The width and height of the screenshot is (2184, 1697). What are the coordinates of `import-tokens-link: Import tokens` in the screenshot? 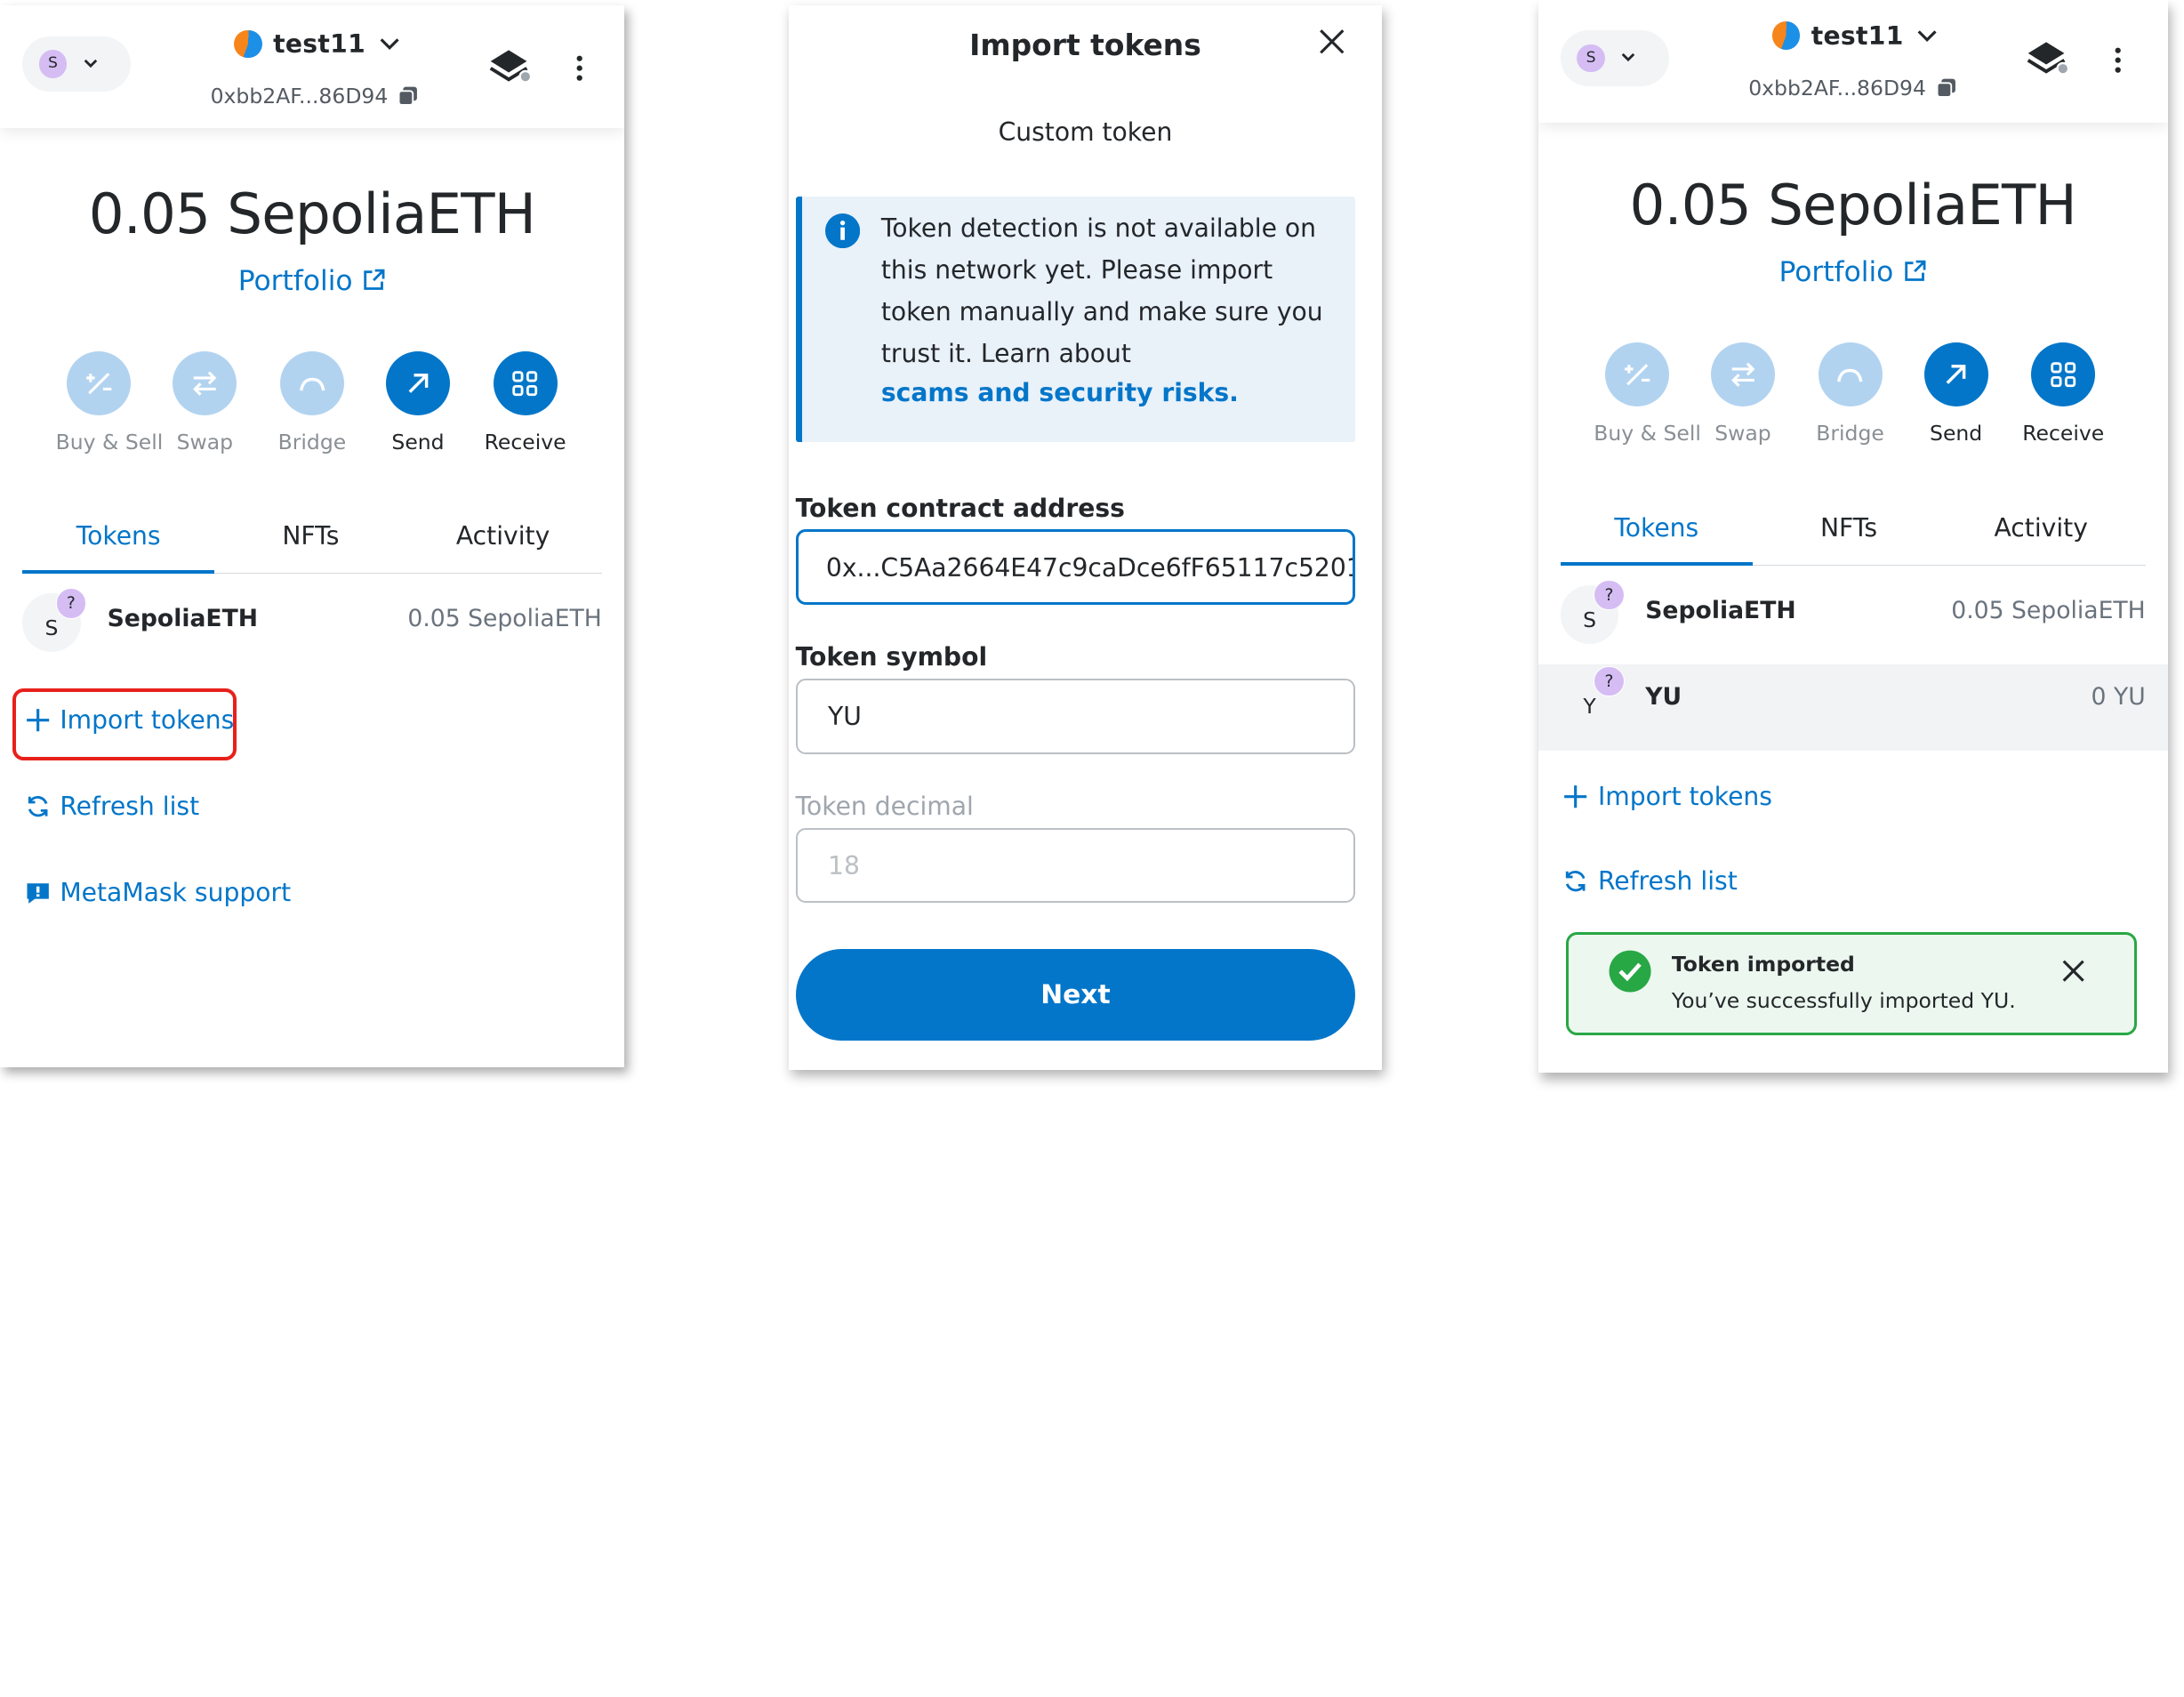 It's located at (1667, 797).